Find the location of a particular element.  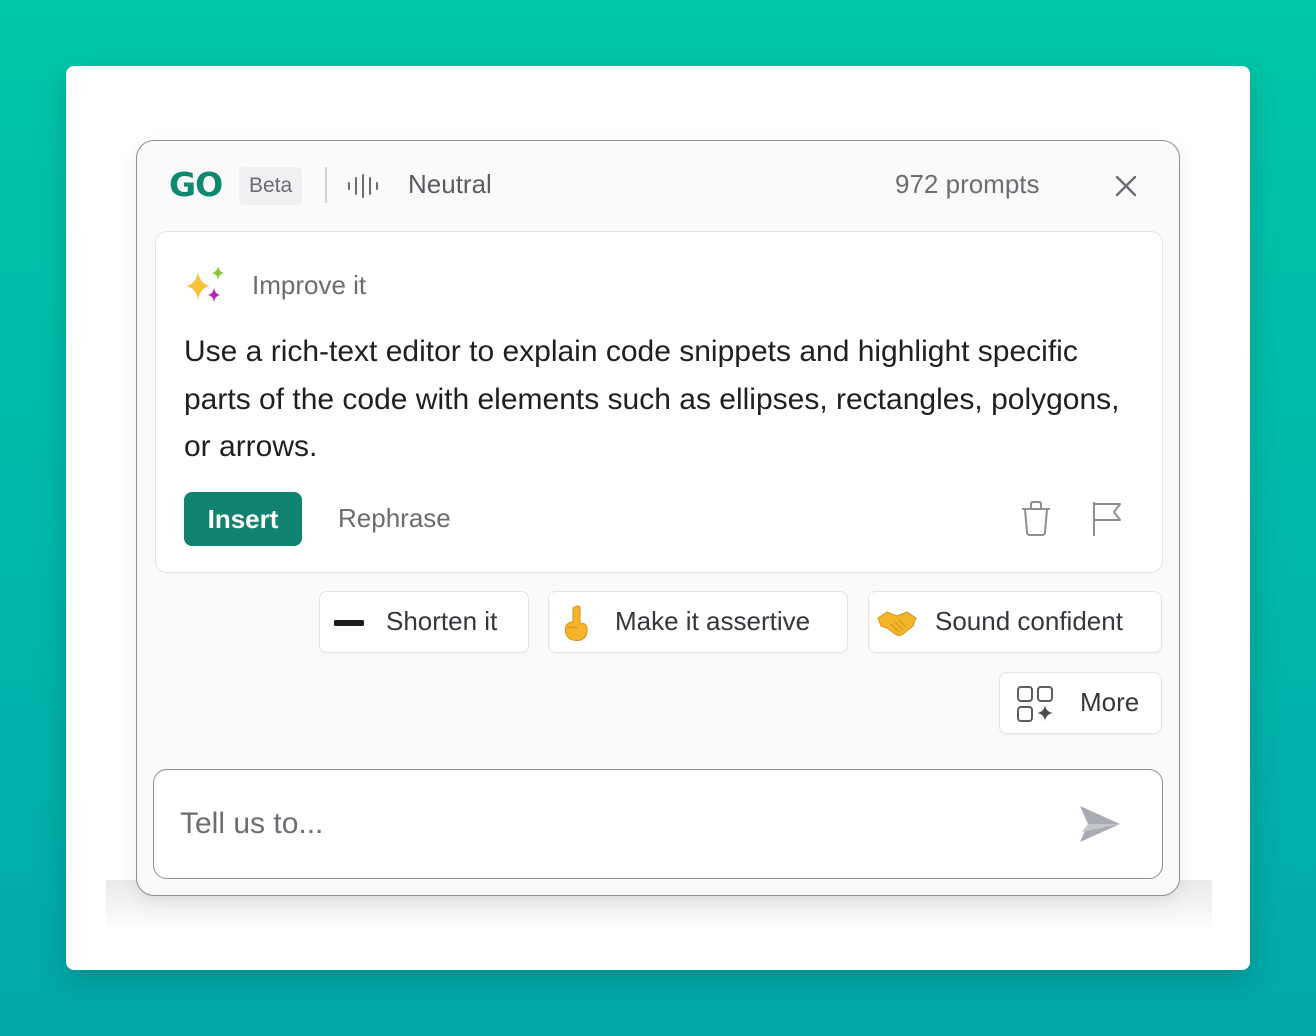

tone-selector: Neutral is located at coordinates (450, 184).